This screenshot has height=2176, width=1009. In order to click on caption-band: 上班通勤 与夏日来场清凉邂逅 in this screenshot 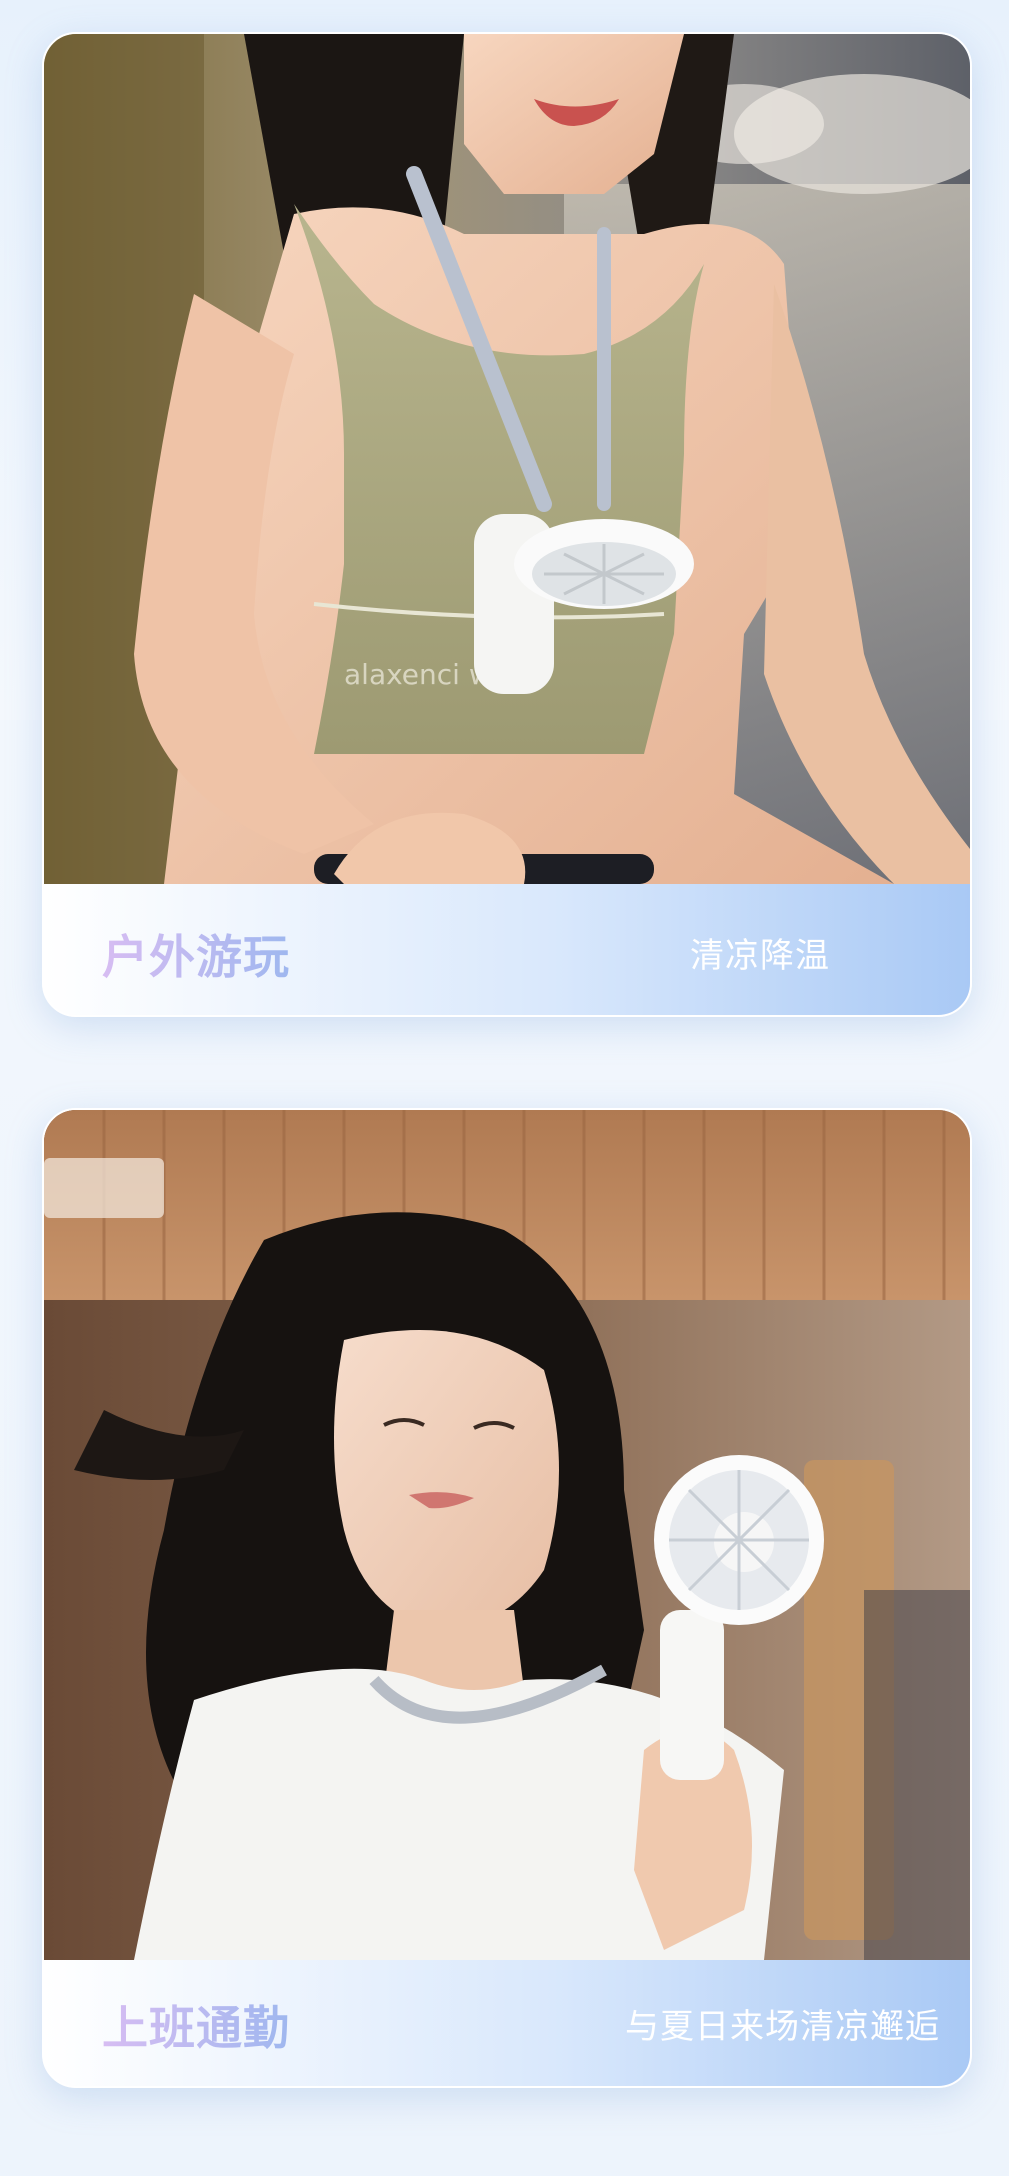, I will do `click(507, 2016)`.